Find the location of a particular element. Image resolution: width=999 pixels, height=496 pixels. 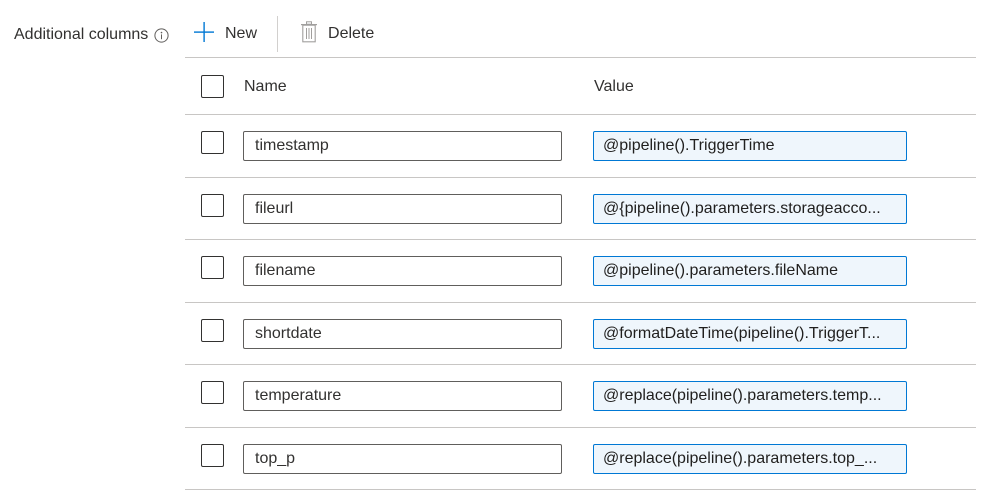

name-input: shortdate is located at coordinates (402, 333).